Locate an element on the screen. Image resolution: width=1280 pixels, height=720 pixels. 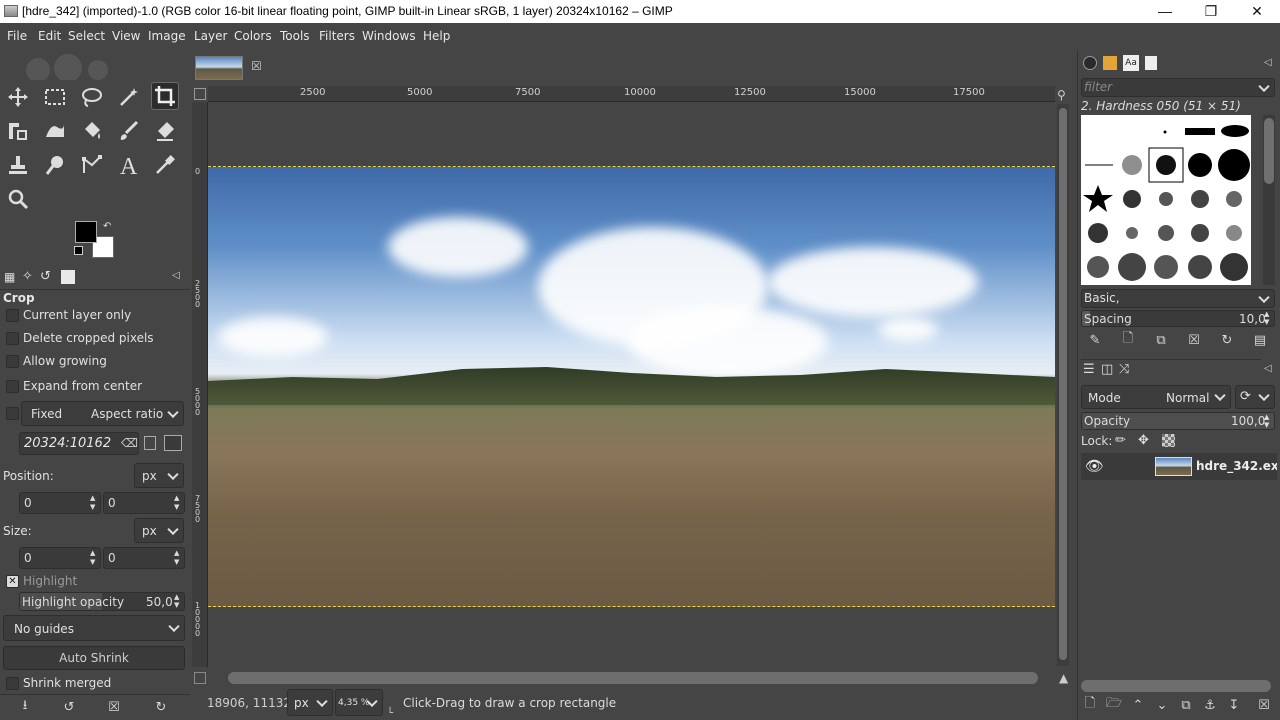
menu-layer: Layer is located at coordinates (210, 36).